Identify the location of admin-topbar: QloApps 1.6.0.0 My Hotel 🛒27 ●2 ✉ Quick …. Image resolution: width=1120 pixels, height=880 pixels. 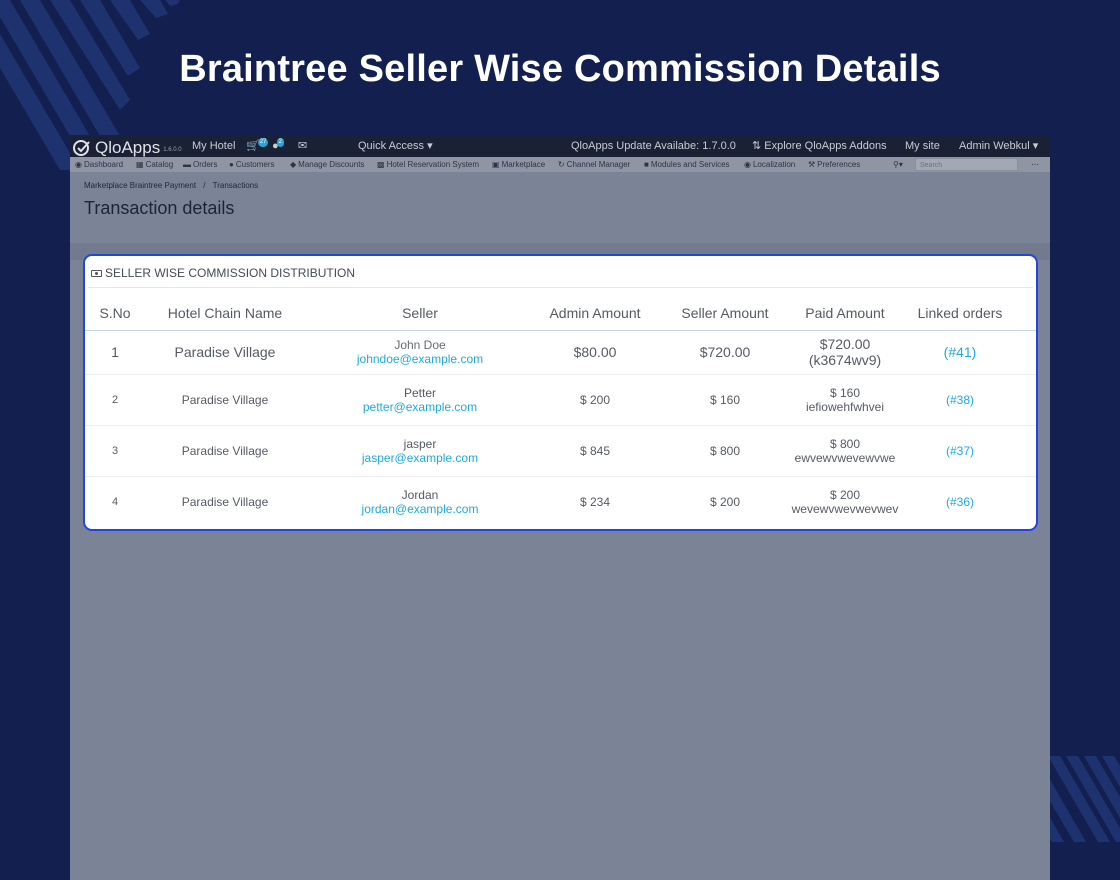
(560, 146).